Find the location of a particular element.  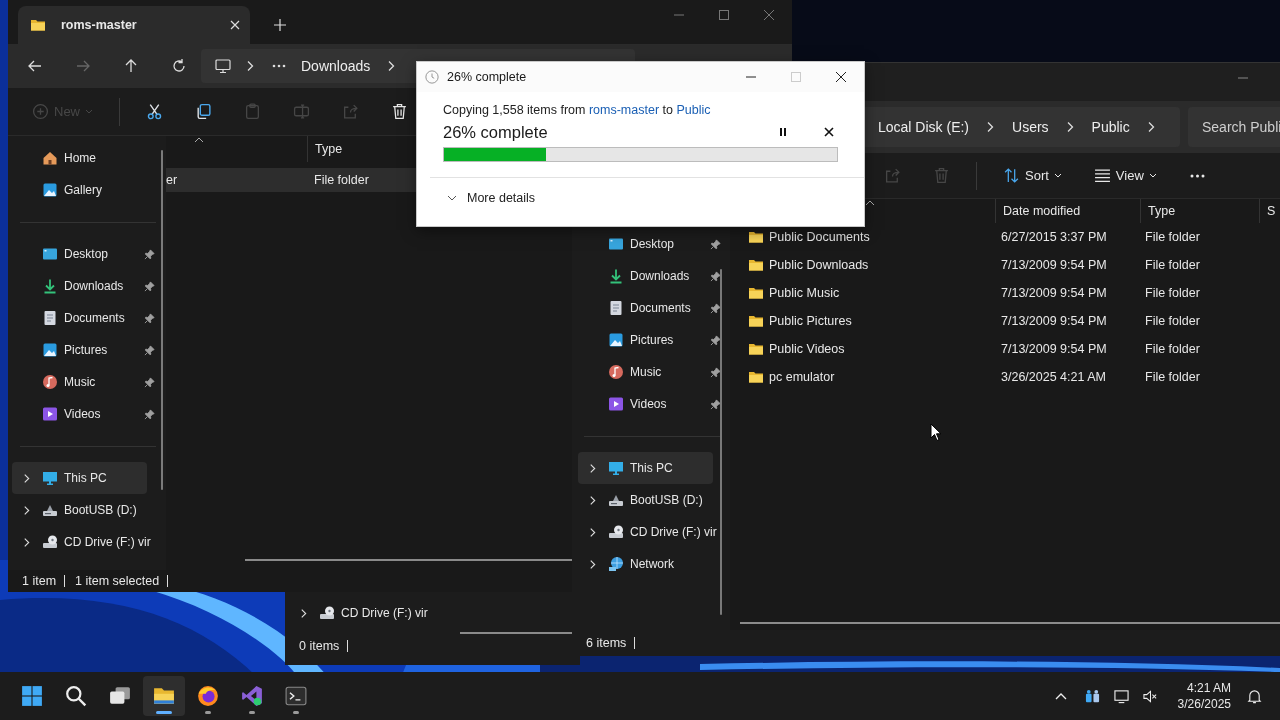

table-cell-text: 6/27/2015 3:37 PM is located at coordinates (1054, 237).